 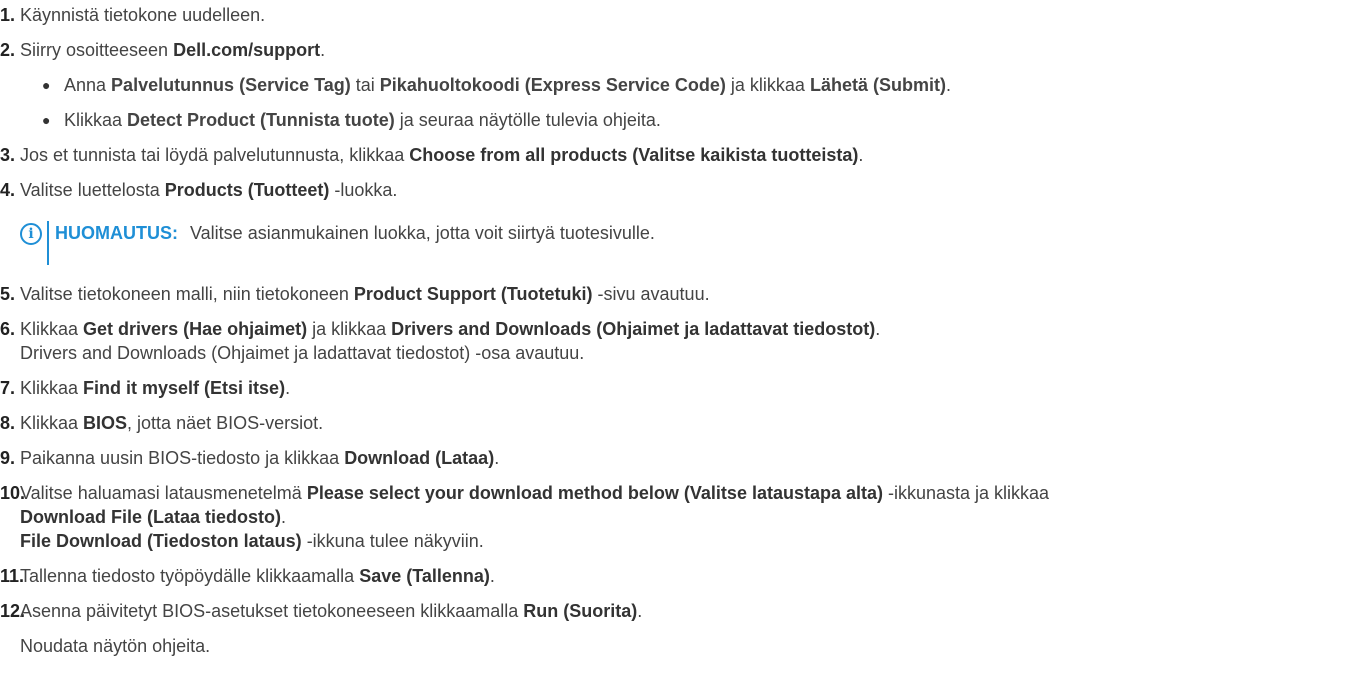 What do you see at coordinates (8, 294) in the screenshot?
I see `step-number: 5.` at bounding box center [8, 294].